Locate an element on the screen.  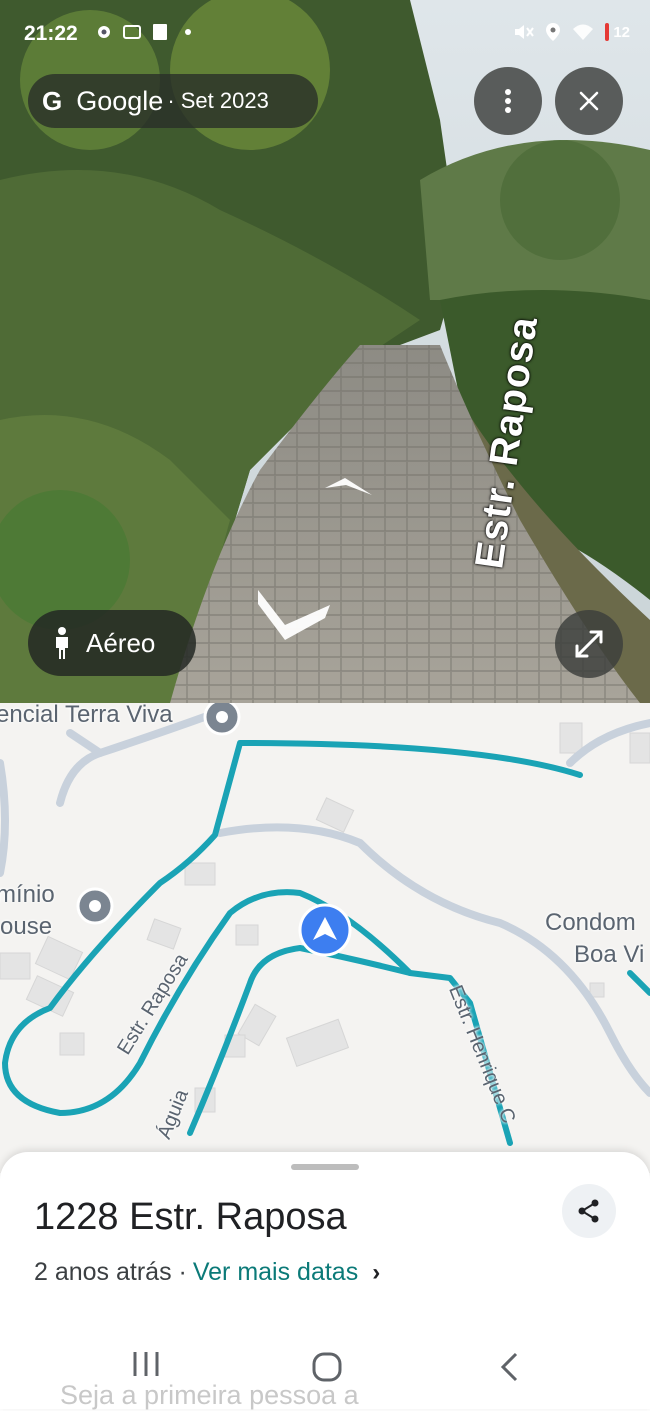
place-label-terra-viva: encial Terra Viva is located at coordinates (86, 716).